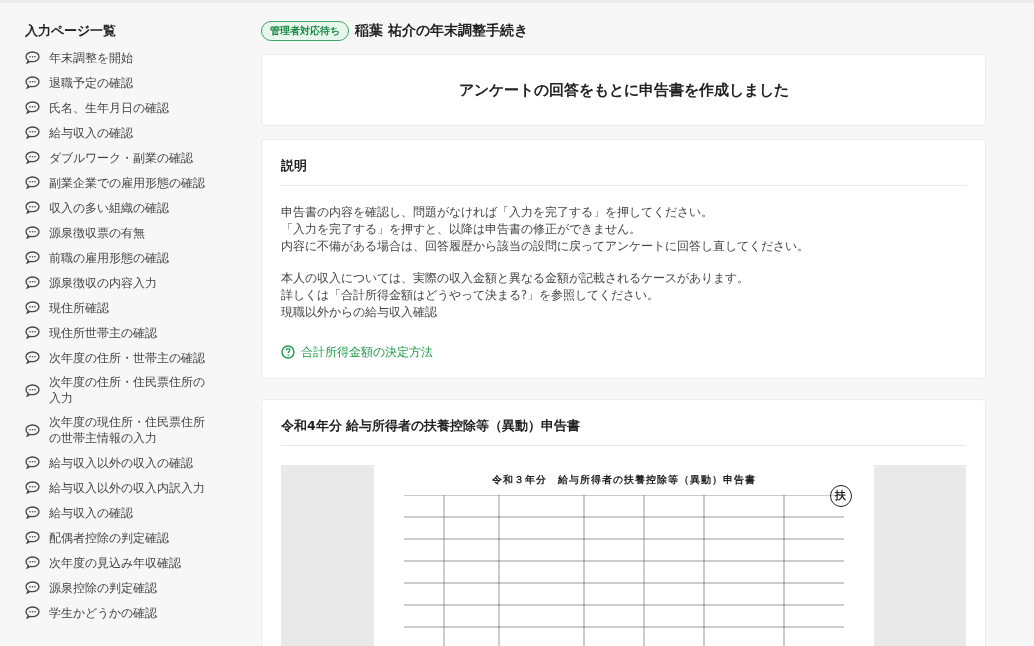  I want to click on sidebar-item: 給与収入以外の収入内訳入力, so click(127, 487).